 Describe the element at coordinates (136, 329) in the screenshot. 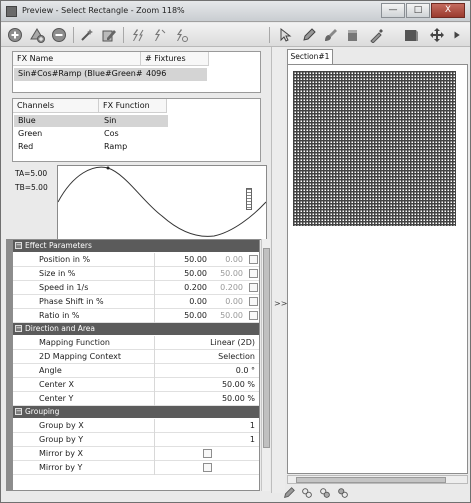

I see `section-direction-and-area: − Direction and Area` at that location.